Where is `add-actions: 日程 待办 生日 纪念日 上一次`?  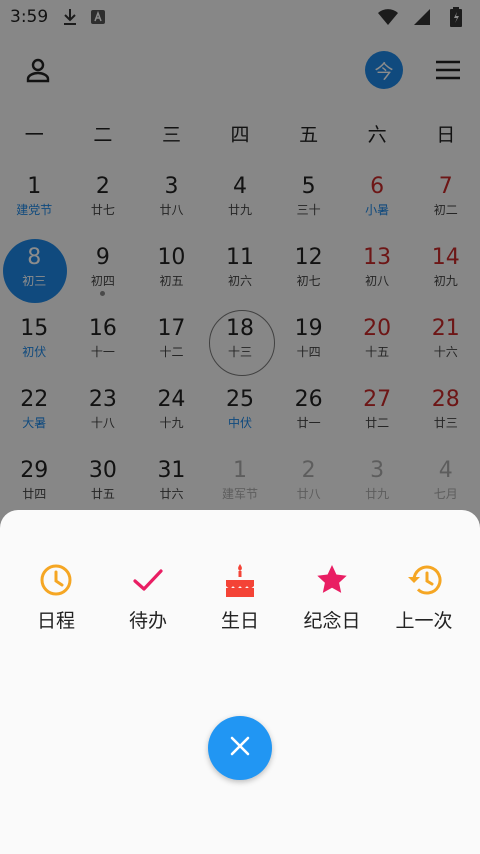 add-actions: 日程 待办 生日 纪念日 上一次 is located at coordinates (240, 596).